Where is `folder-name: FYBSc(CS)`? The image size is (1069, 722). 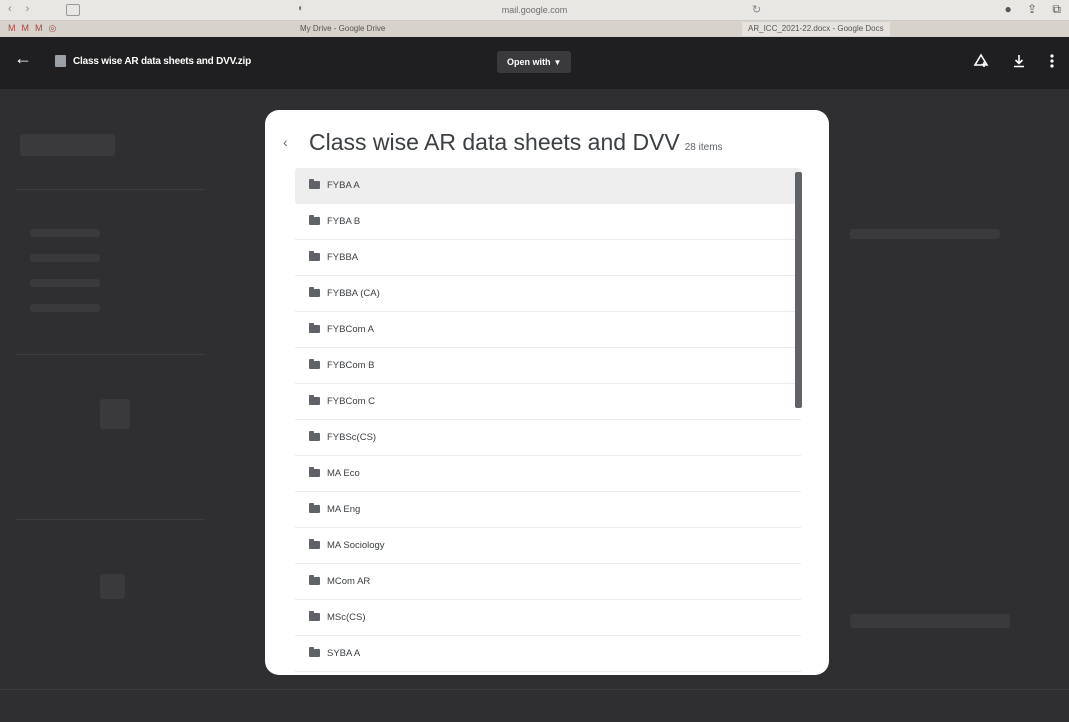 folder-name: FYBSc(CS) is located at coordinates (352, 437).